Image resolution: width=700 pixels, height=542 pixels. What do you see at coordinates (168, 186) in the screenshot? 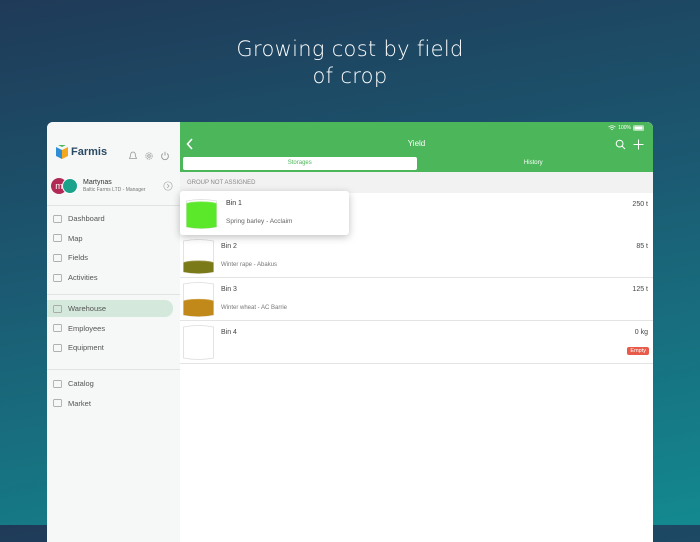
I see `chevron-right-icon` at bounding box center [168, 186].